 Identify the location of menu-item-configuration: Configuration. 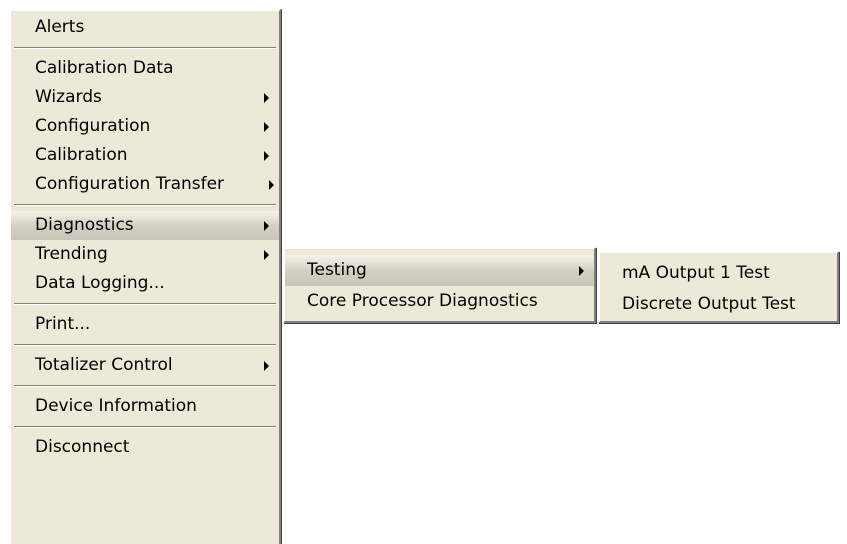
(145, 126).